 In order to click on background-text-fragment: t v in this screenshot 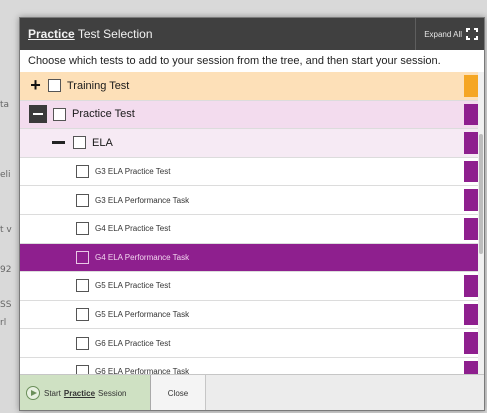, I will do `click(6, 230)`.